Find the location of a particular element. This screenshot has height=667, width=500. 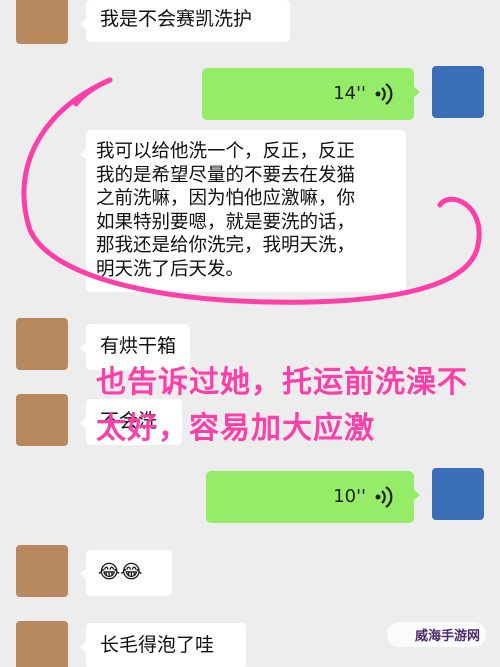

voice-message-bubble: 14'' is located at coordinates (311, 94).